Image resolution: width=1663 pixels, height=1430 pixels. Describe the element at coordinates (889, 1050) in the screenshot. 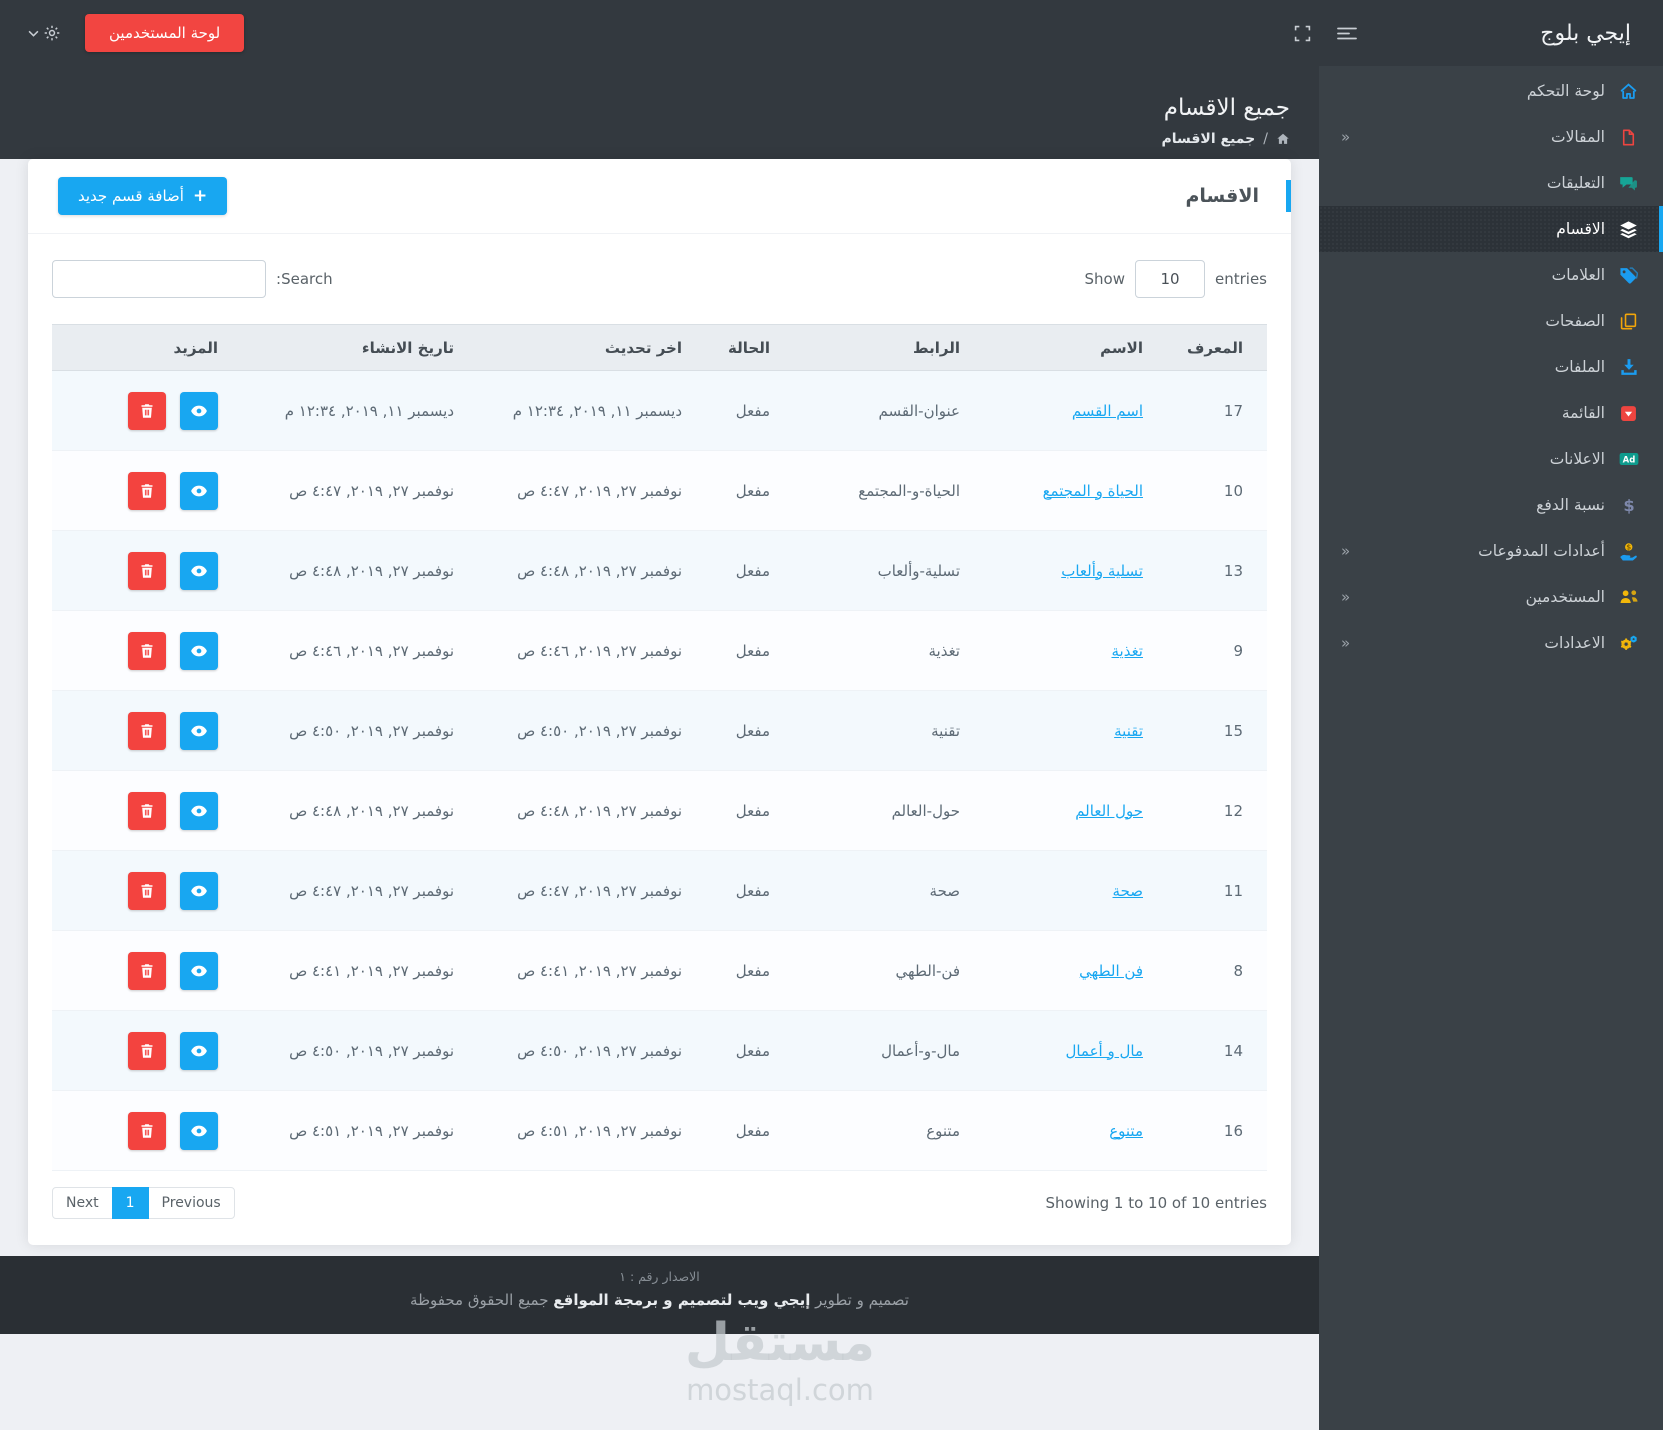

I see `cell-slug: مال-و-أعمال` at that location.